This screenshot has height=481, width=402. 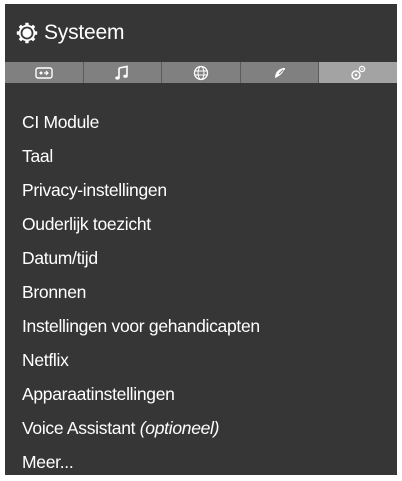 I want to click on picture-icon, so click(x=44, y=72).